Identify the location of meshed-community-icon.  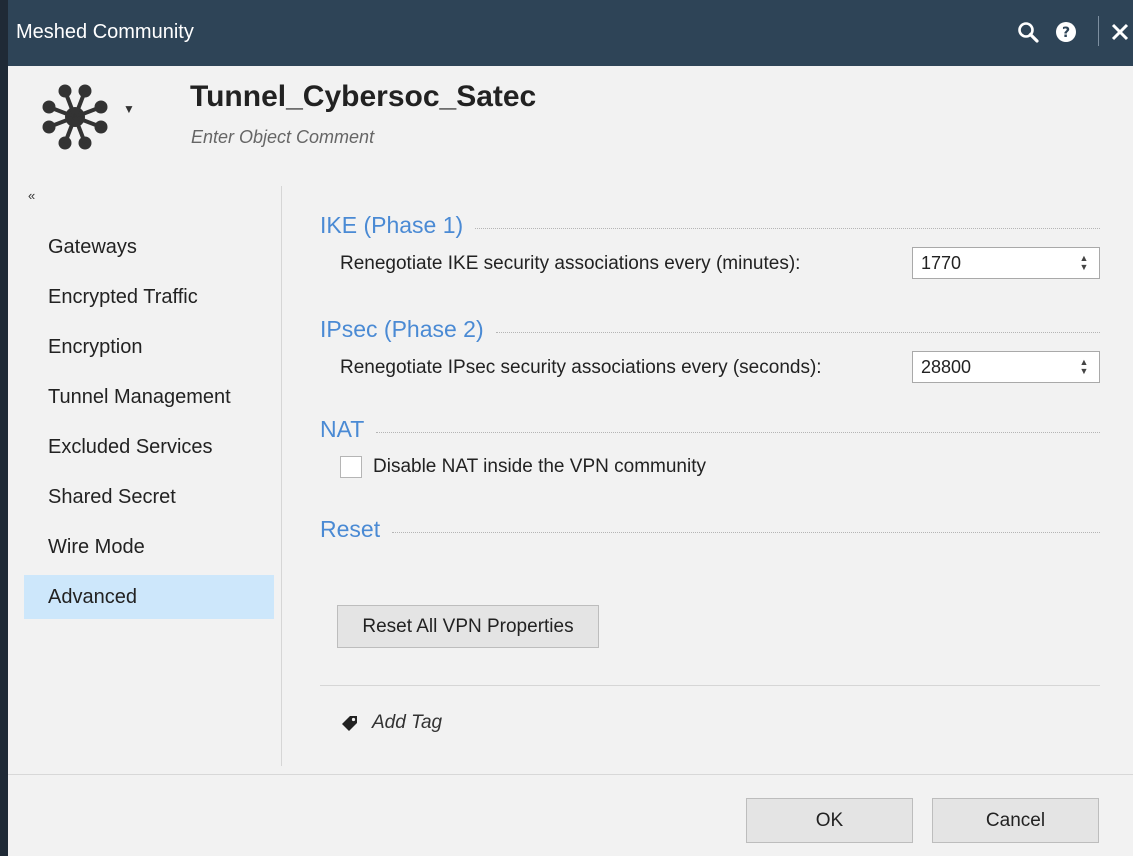
(75, 117).